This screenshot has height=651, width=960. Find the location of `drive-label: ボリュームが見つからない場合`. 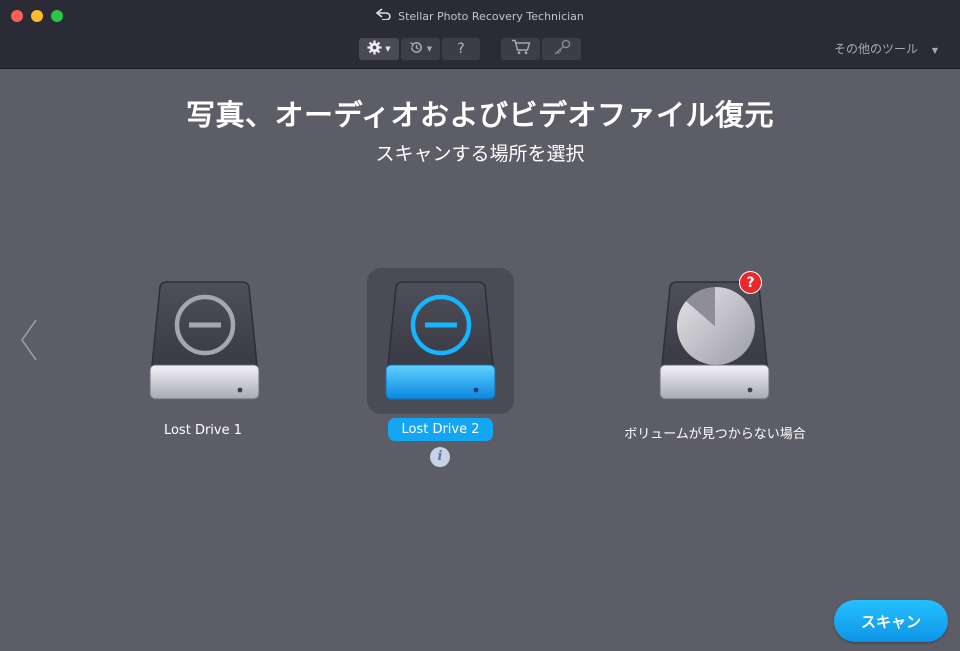

drive-label: ボリュームが見つからない場合 is located at coordinates (715, 434).